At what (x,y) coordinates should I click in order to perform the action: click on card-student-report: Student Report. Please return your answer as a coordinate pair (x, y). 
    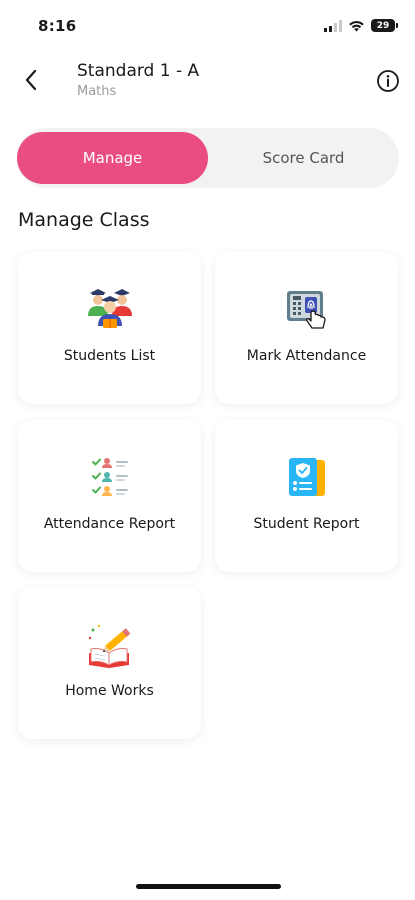
    Looking at the image, I should click on (306, 496).